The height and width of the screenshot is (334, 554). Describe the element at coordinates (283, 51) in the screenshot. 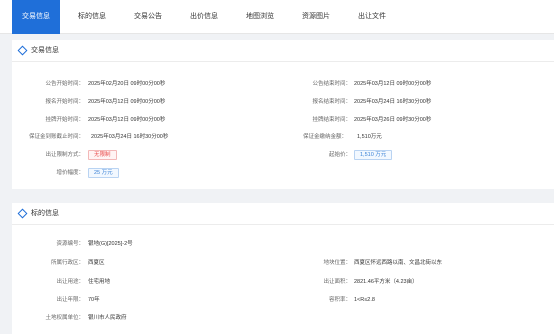

I see `trade-info-header: 交易信息` at that location.